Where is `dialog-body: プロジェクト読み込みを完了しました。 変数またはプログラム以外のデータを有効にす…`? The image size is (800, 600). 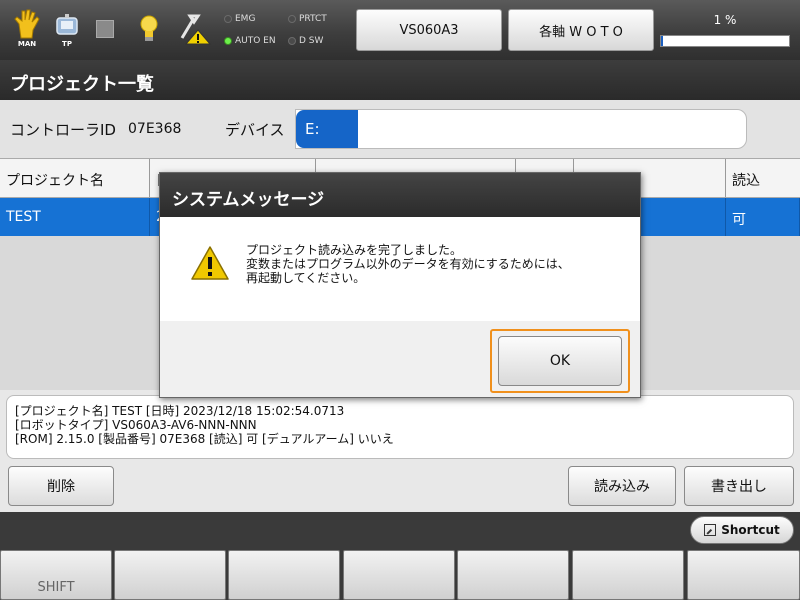 dialog-body: プロジェクト読み込みを完了しました。 変数またはプログラム以外のデータを有効にす… is located at coordinates (400, 269).